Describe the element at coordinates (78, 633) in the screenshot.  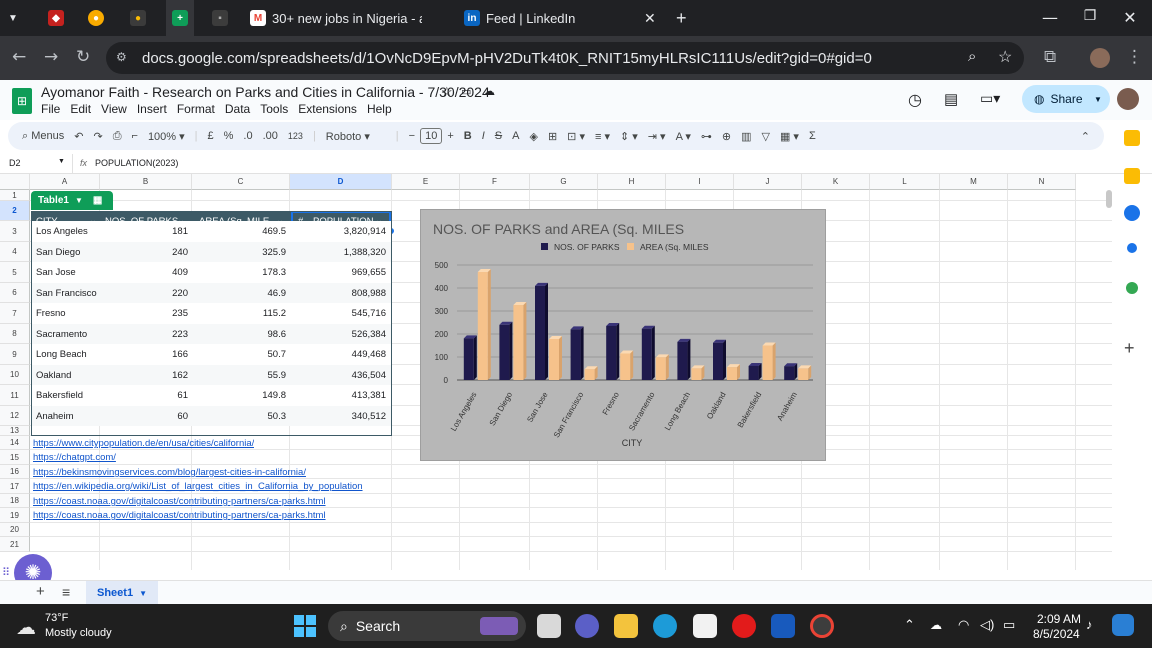
I see `weather-text: Mostly cloudy` at that location.